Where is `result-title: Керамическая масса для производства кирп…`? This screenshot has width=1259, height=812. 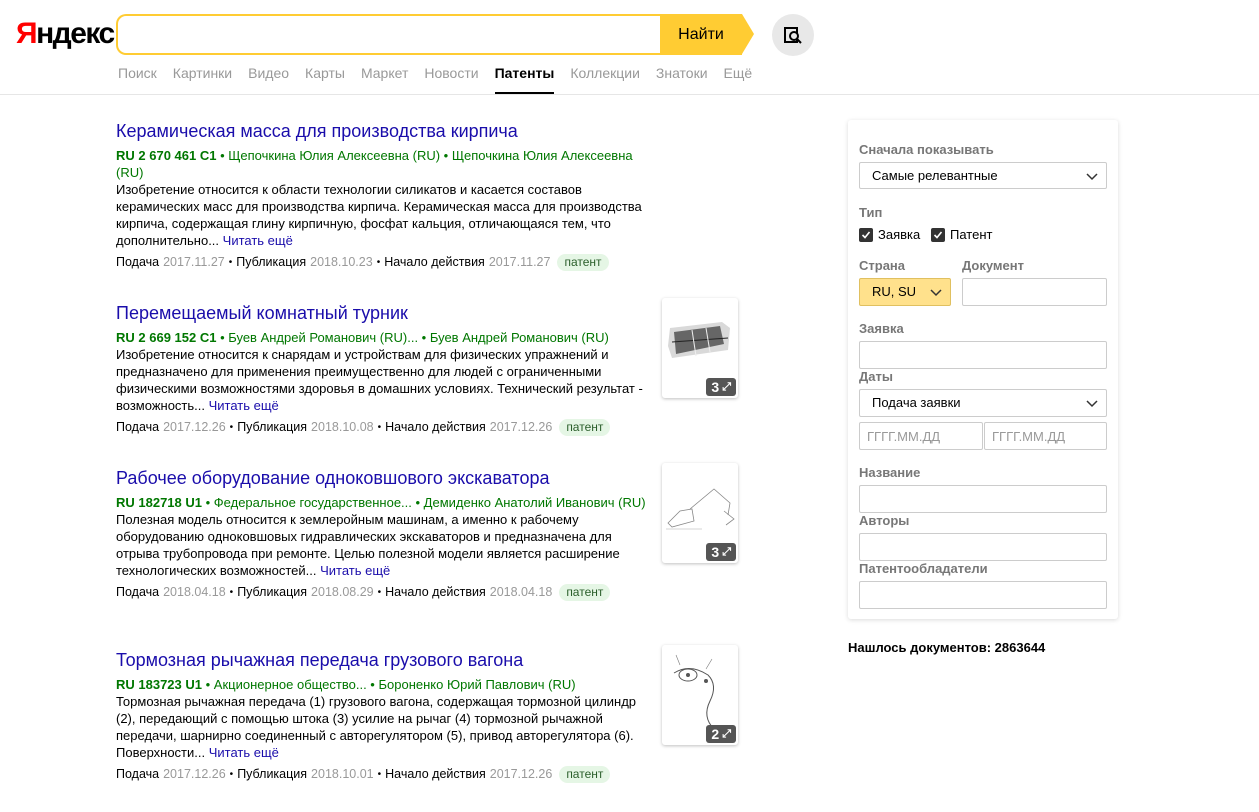
result-title: Керамическая масса для производства кирп… is located at coordinates (381, 131).